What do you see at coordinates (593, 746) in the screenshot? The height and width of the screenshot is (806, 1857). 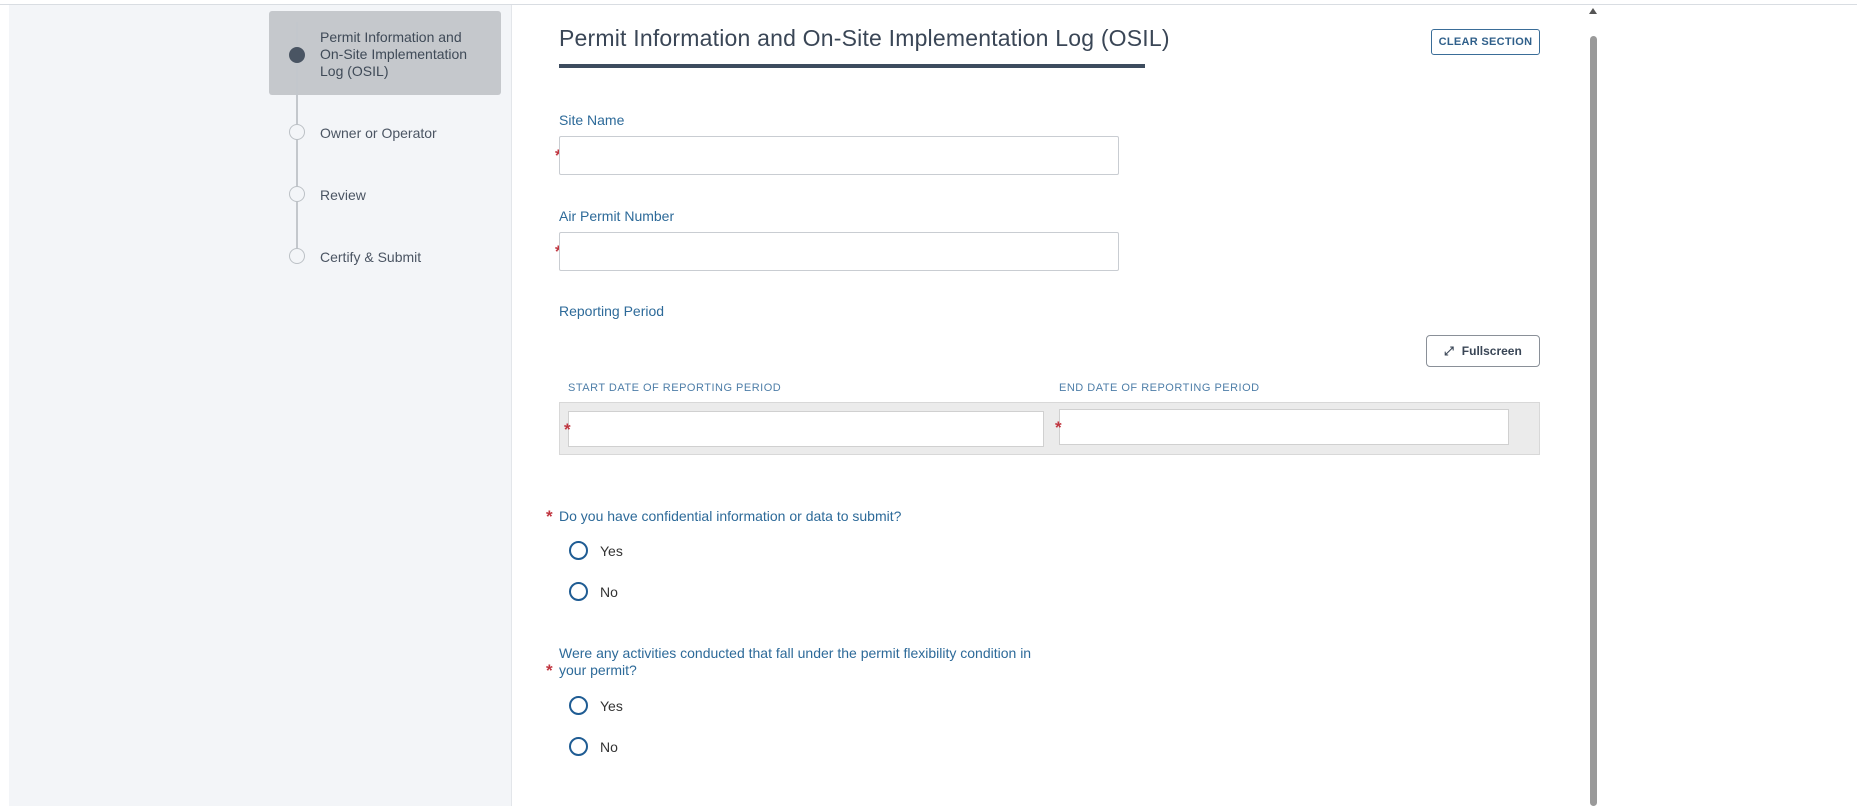 I see `flexibility-no-option: No` at bounding box center [593, 746].